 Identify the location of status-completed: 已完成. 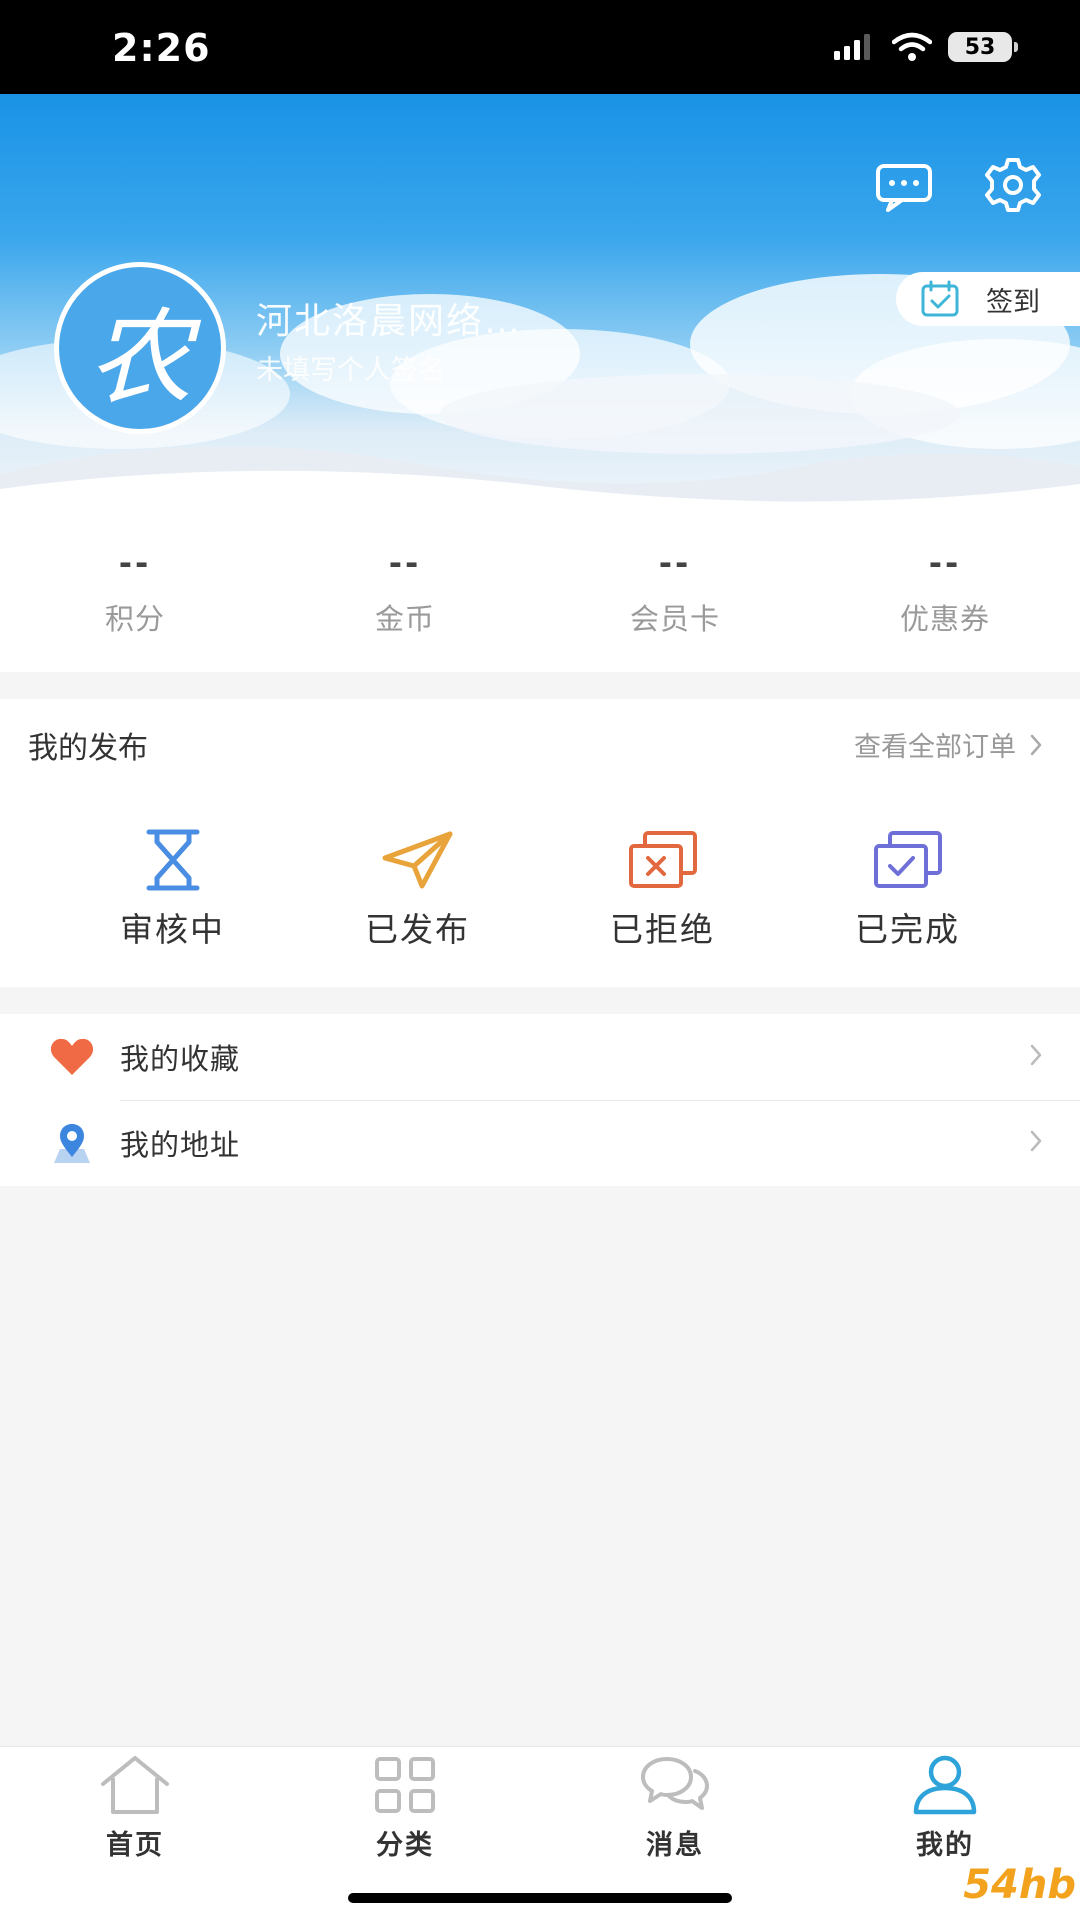
(908, 889).